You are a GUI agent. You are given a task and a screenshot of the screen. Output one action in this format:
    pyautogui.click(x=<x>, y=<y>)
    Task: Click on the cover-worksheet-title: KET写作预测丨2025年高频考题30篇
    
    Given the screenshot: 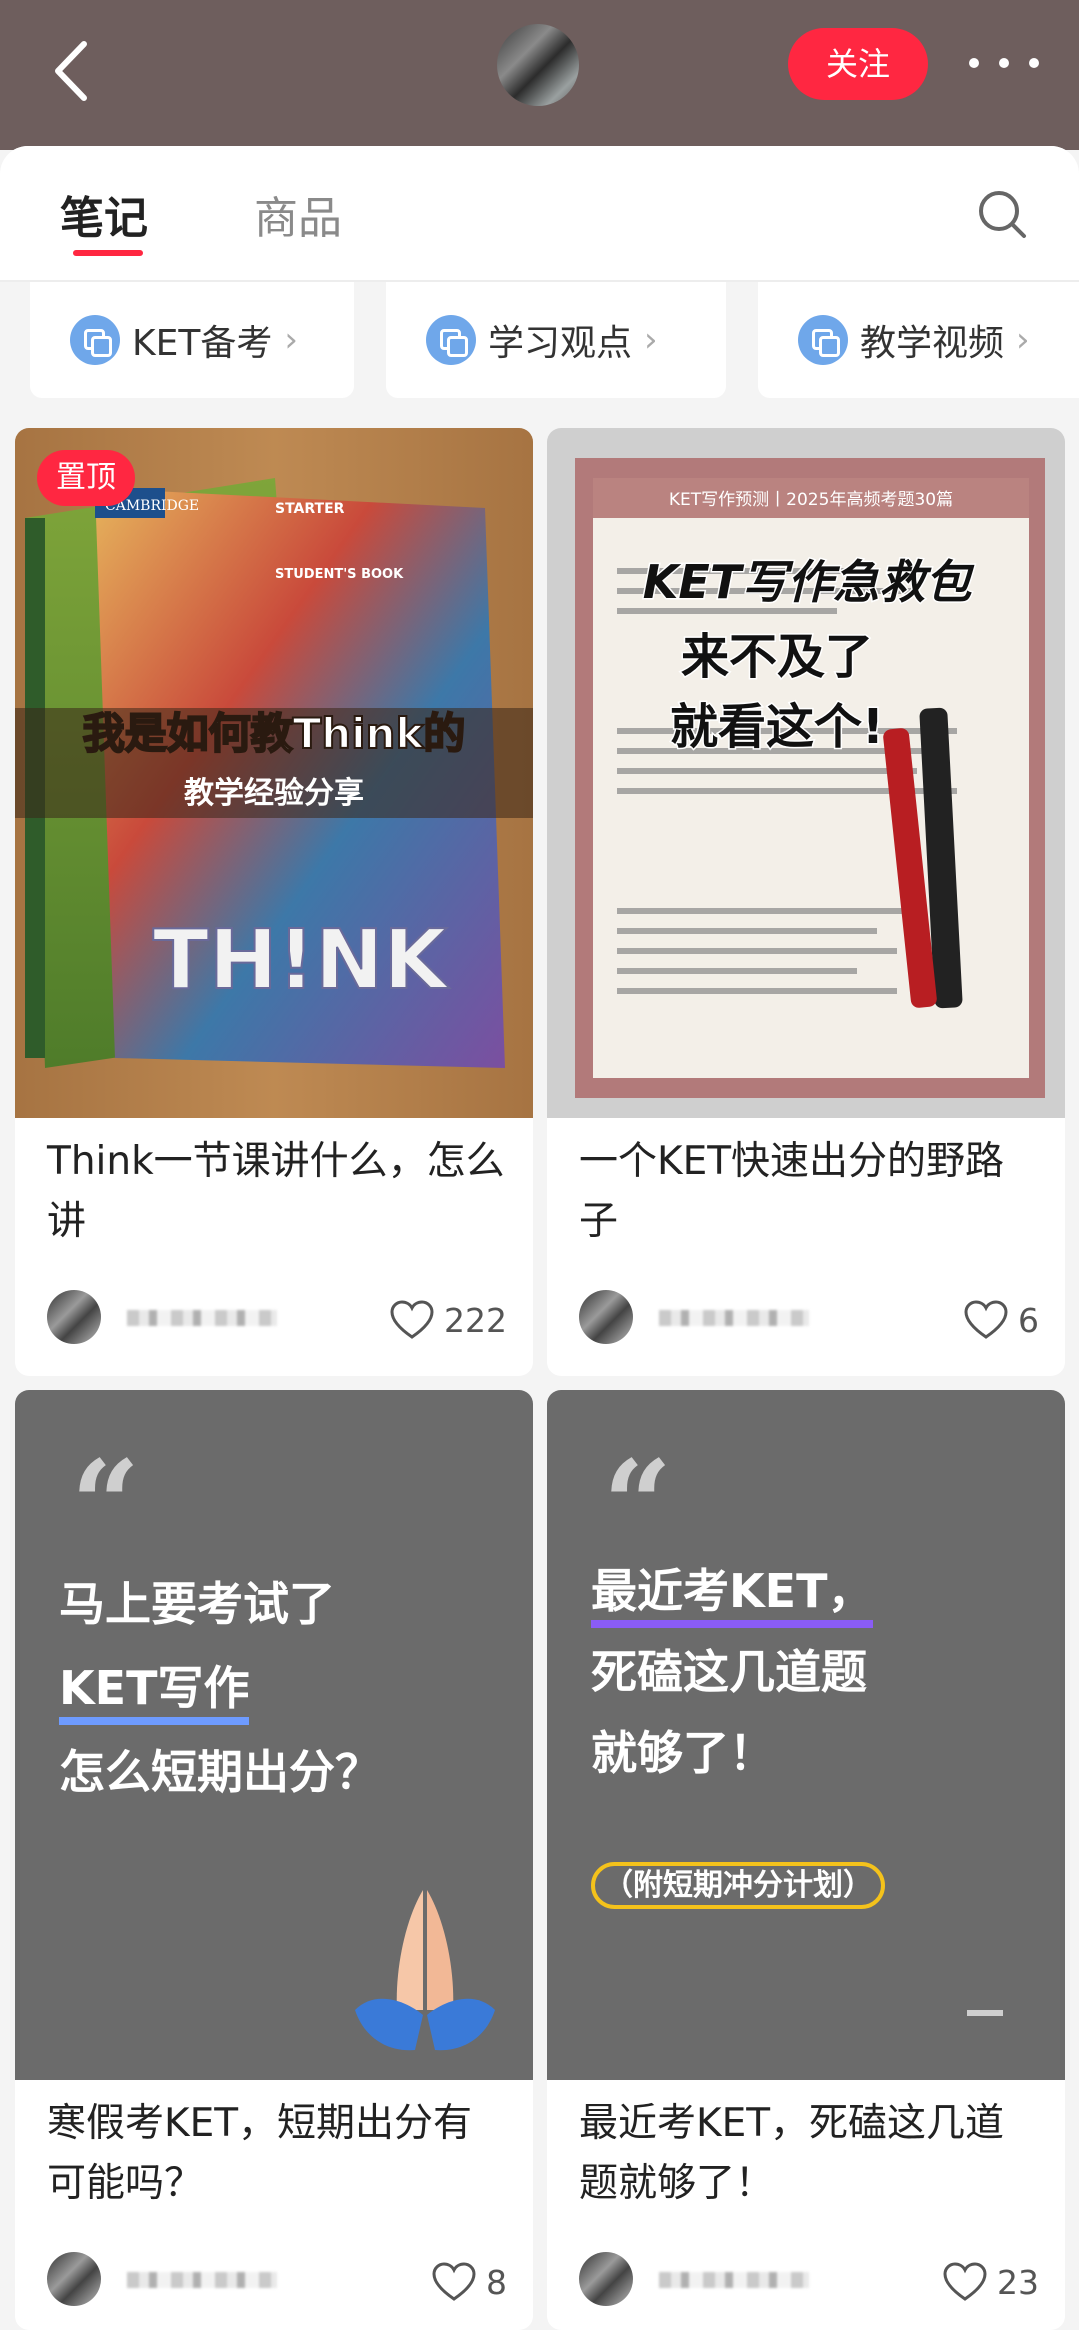 What is the action you would take?
    pyautogui.click(x=811, y=500)
    